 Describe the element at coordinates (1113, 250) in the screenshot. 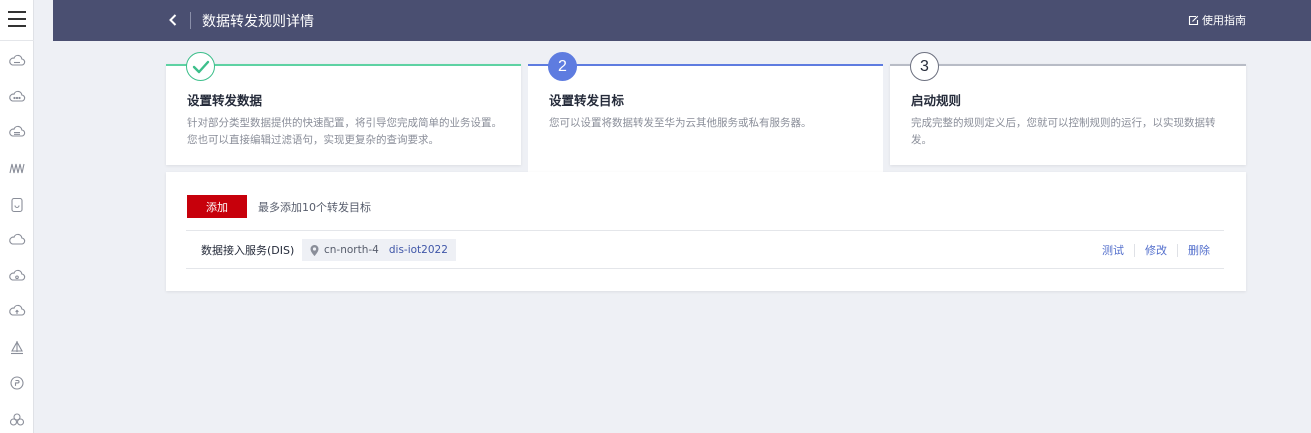

I see `test-link: 测试` at that location.